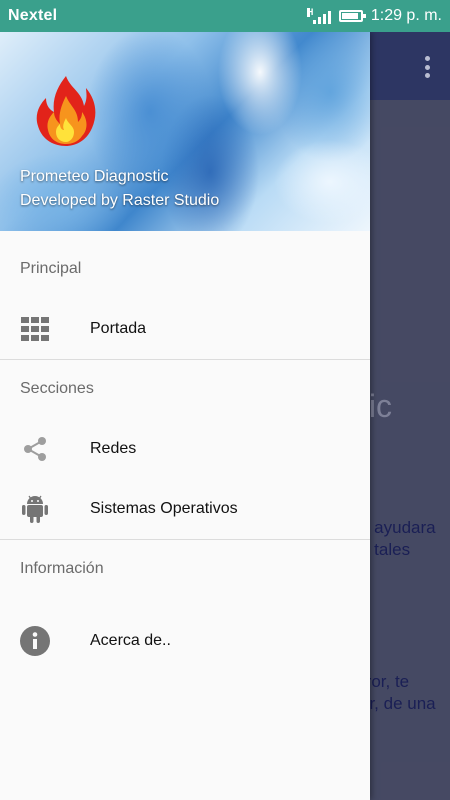 The width and height of the screenshot is (450, 800). I want to click on signal-icon: H, so click(318, 15).